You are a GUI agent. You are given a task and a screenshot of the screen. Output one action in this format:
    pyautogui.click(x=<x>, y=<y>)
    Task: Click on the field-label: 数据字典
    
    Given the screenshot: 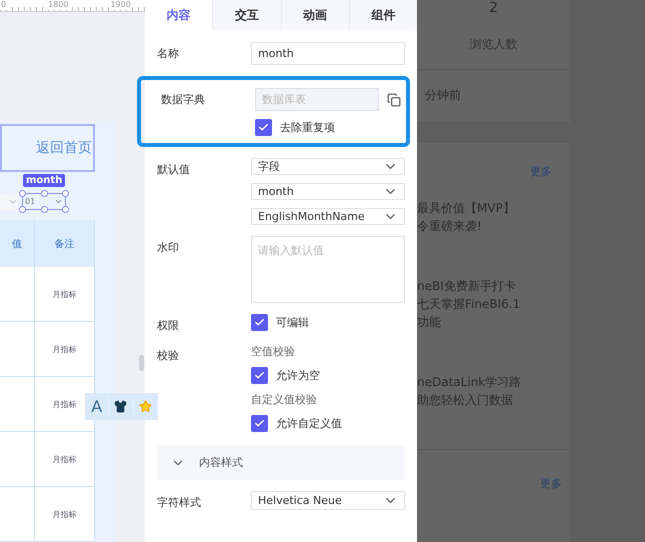 What is the action you would take?
    pyautogui.click(x=183, y=100)
    